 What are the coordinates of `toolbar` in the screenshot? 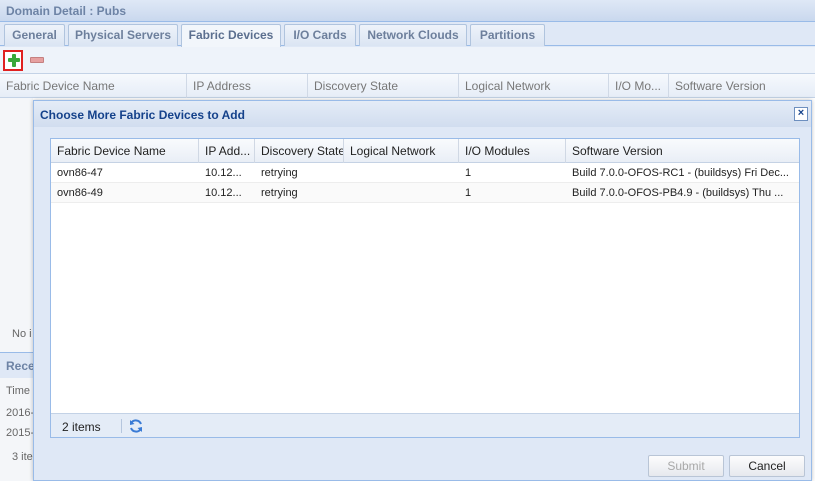 It's located at (407, 60).